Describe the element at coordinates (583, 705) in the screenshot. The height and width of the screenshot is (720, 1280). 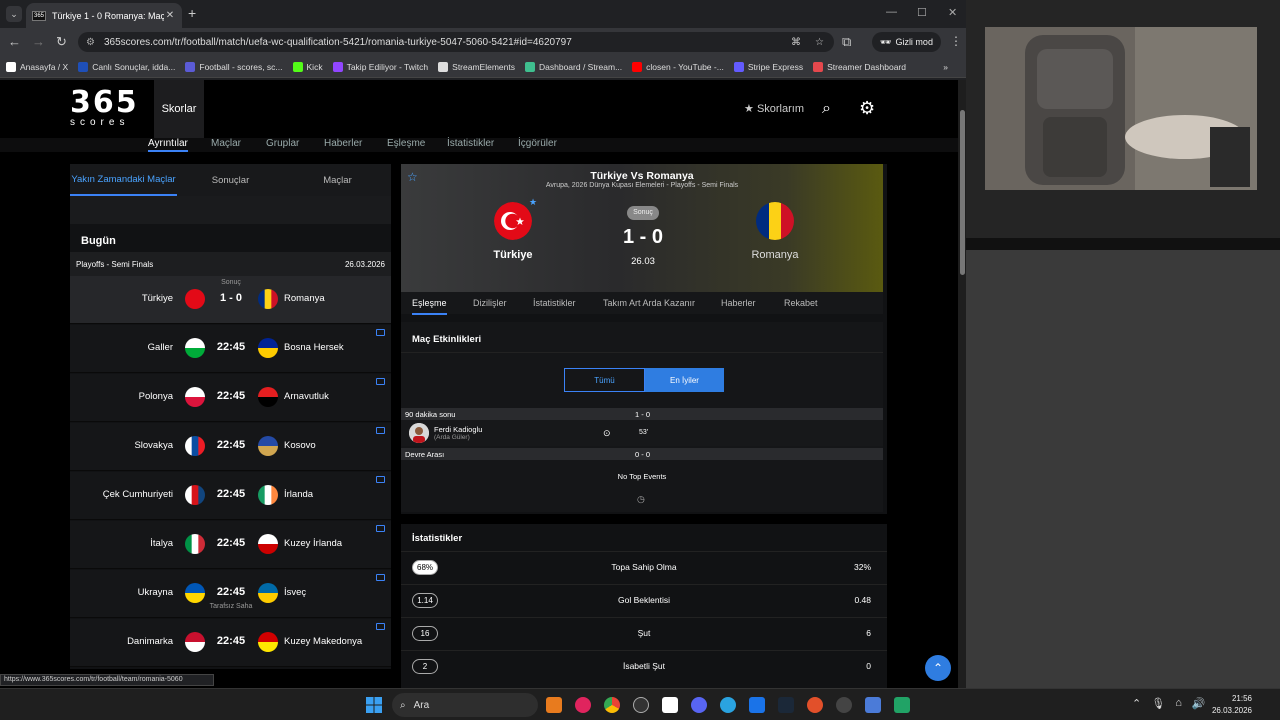
I see `media-player-icon` at that location.